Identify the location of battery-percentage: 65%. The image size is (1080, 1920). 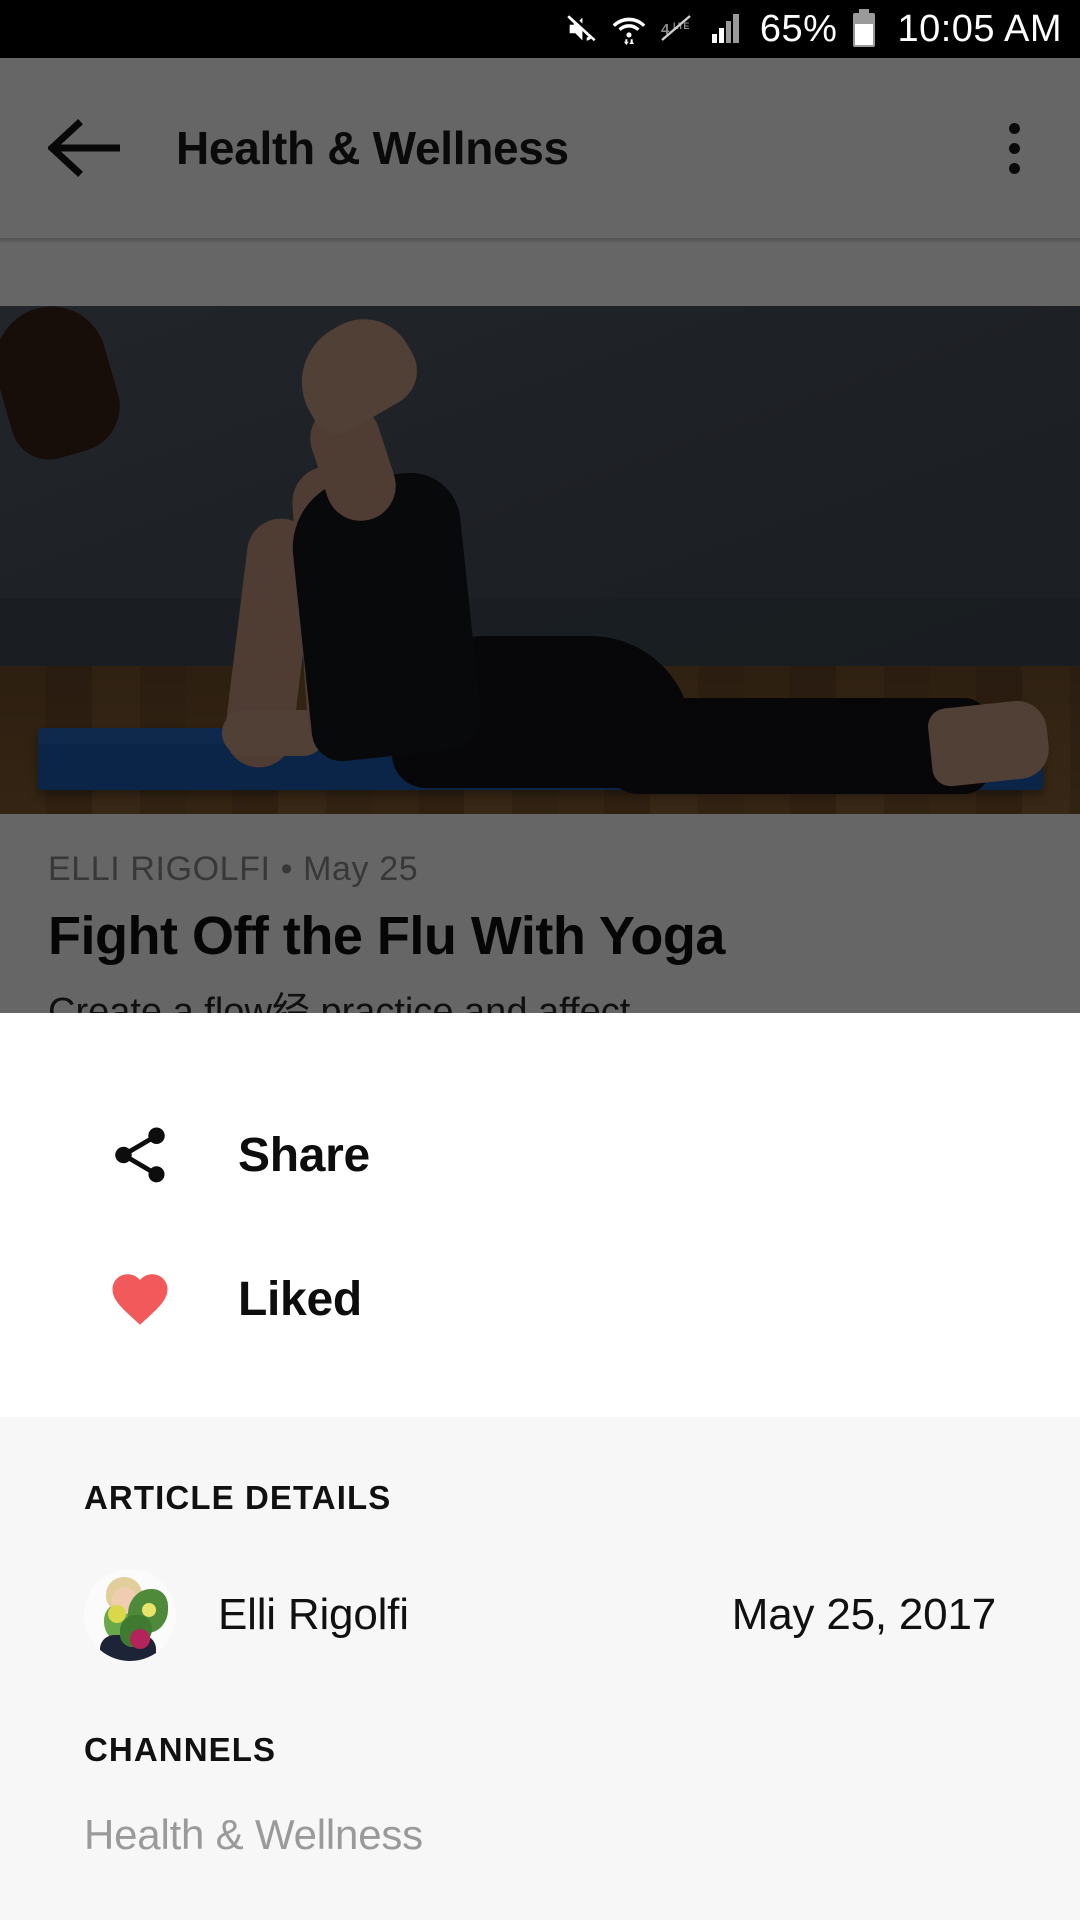
(798, 29).